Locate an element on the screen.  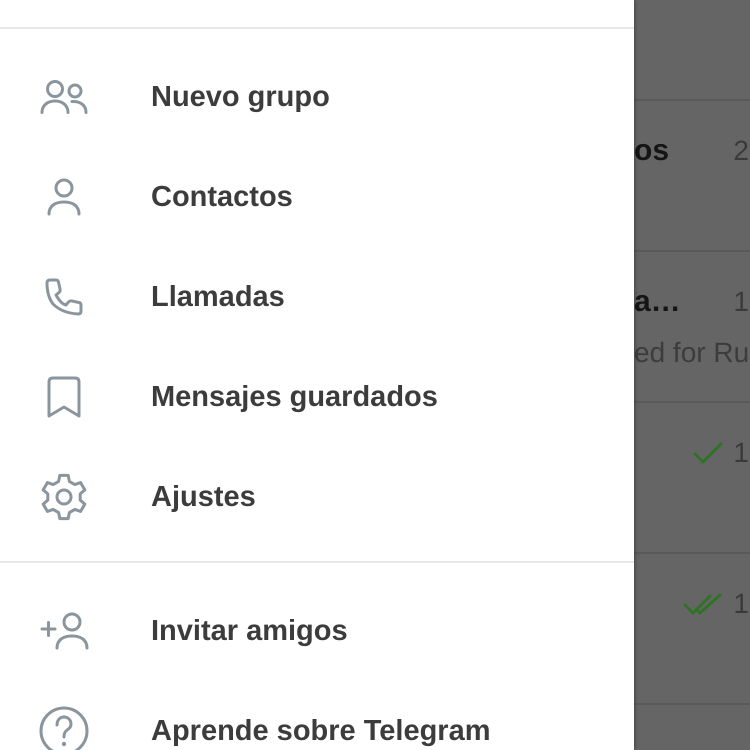
menu-item: Nuevo grupo is located at coordinates (317, 97).